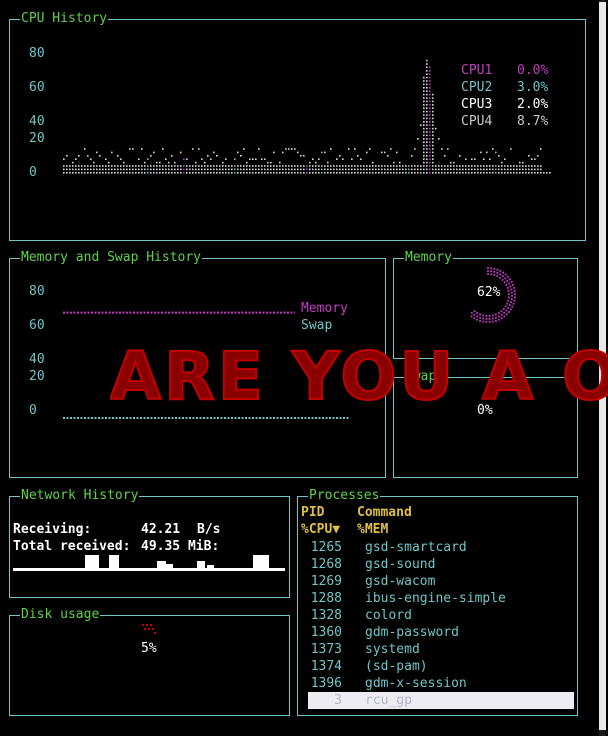 The height and width of the screenshot is (736, 608). I want to click on process-row: 1396 gdm-x-session, so click(441, 683).